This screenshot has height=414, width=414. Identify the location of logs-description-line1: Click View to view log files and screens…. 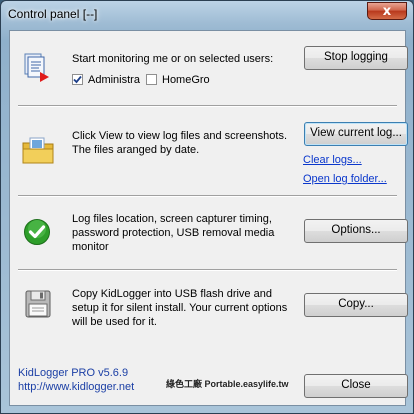
(180, 136).